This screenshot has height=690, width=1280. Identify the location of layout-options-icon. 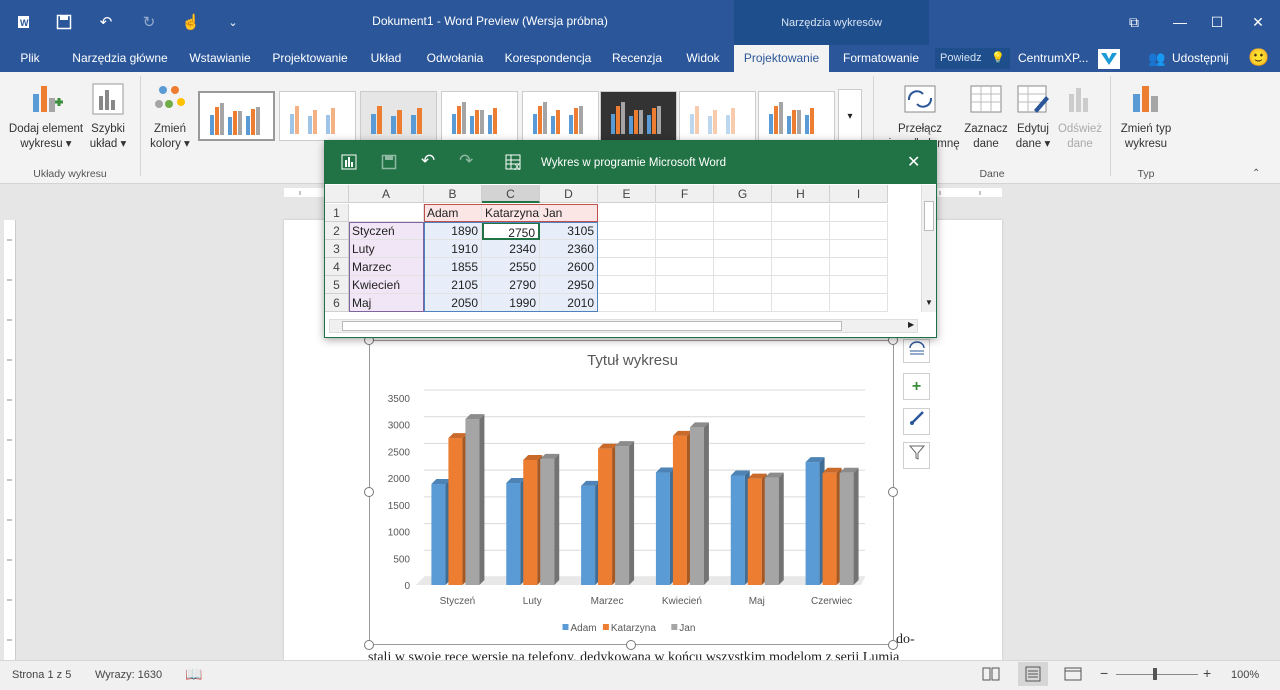
(916, 351).